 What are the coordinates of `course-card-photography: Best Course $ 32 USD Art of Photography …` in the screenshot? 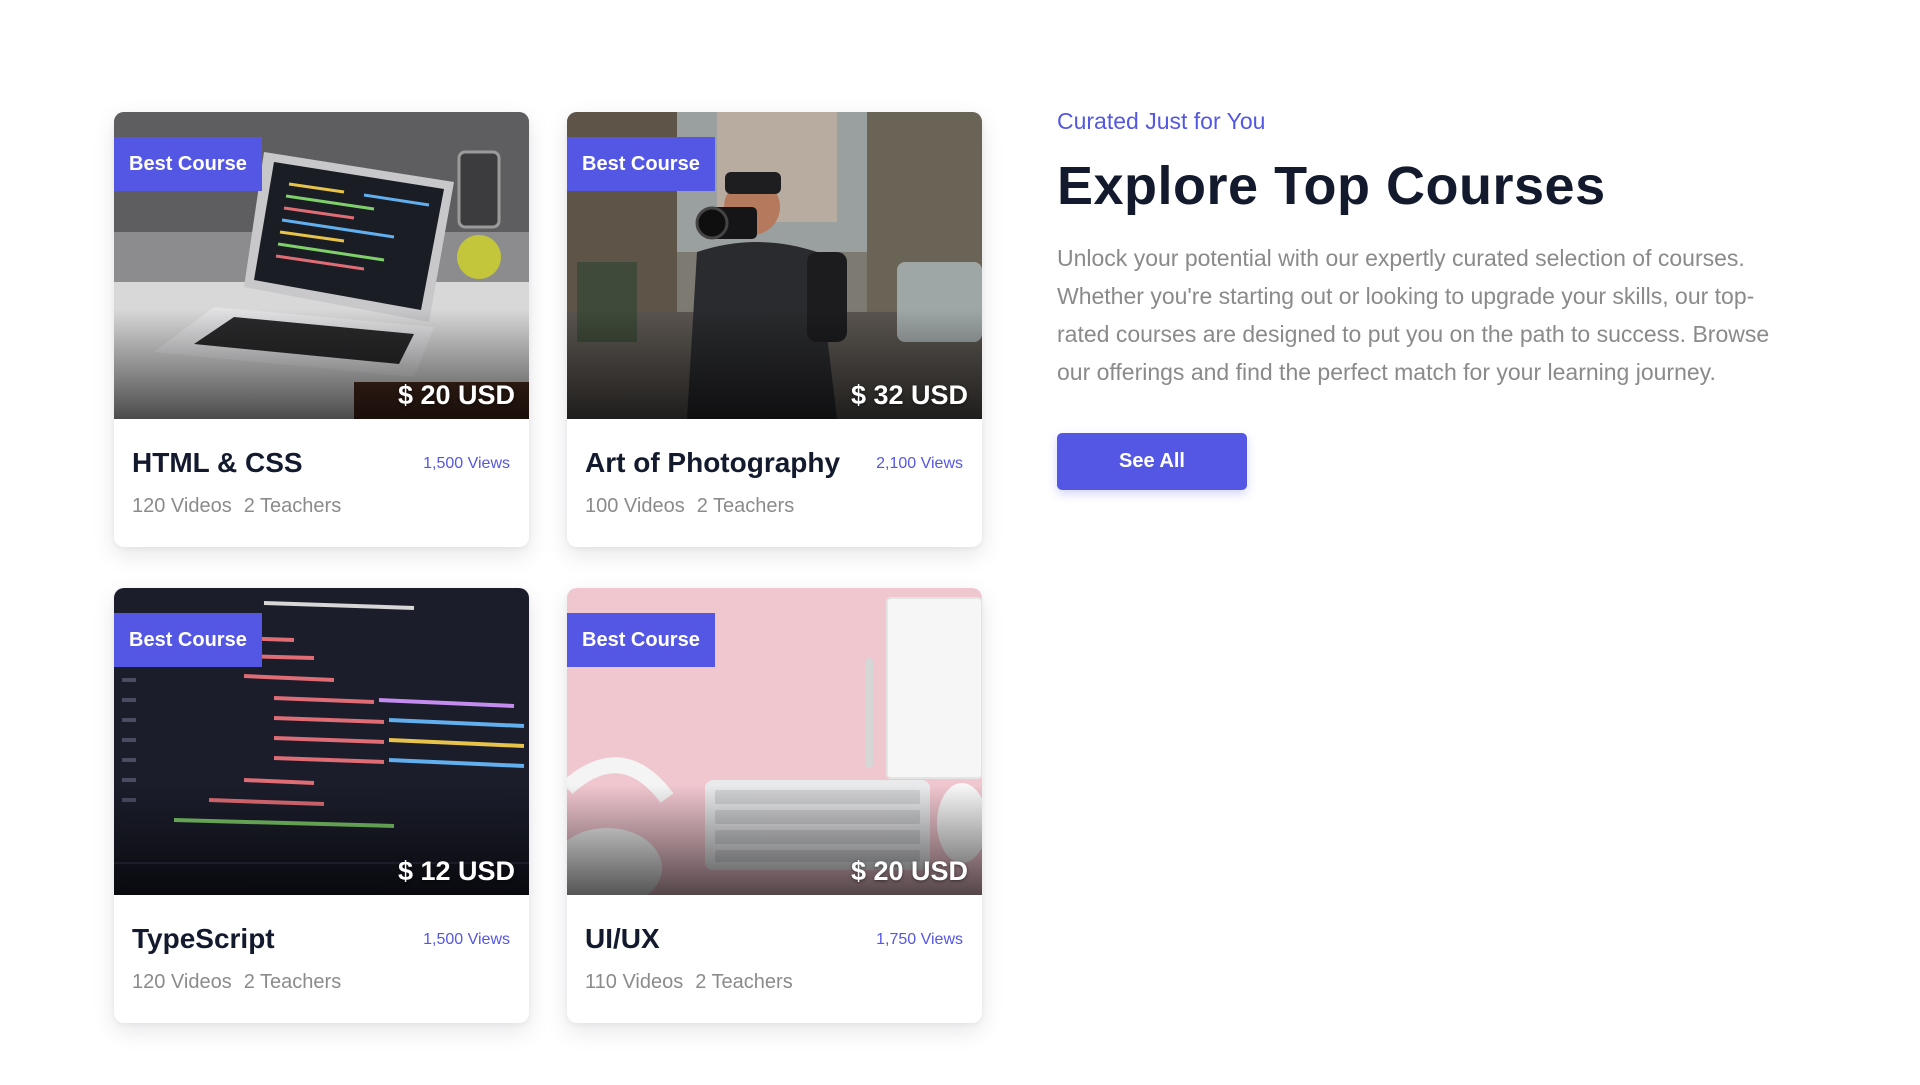 It's located at (774, 329).